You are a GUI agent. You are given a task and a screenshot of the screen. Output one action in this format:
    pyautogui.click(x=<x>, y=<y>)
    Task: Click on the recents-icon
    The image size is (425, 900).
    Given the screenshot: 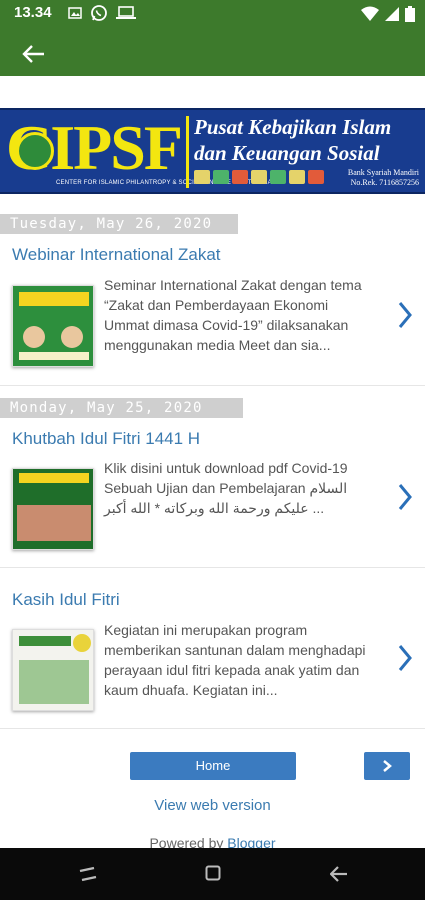 What is the action you would take?
    pyautogui.click(x=88, y=874)
    